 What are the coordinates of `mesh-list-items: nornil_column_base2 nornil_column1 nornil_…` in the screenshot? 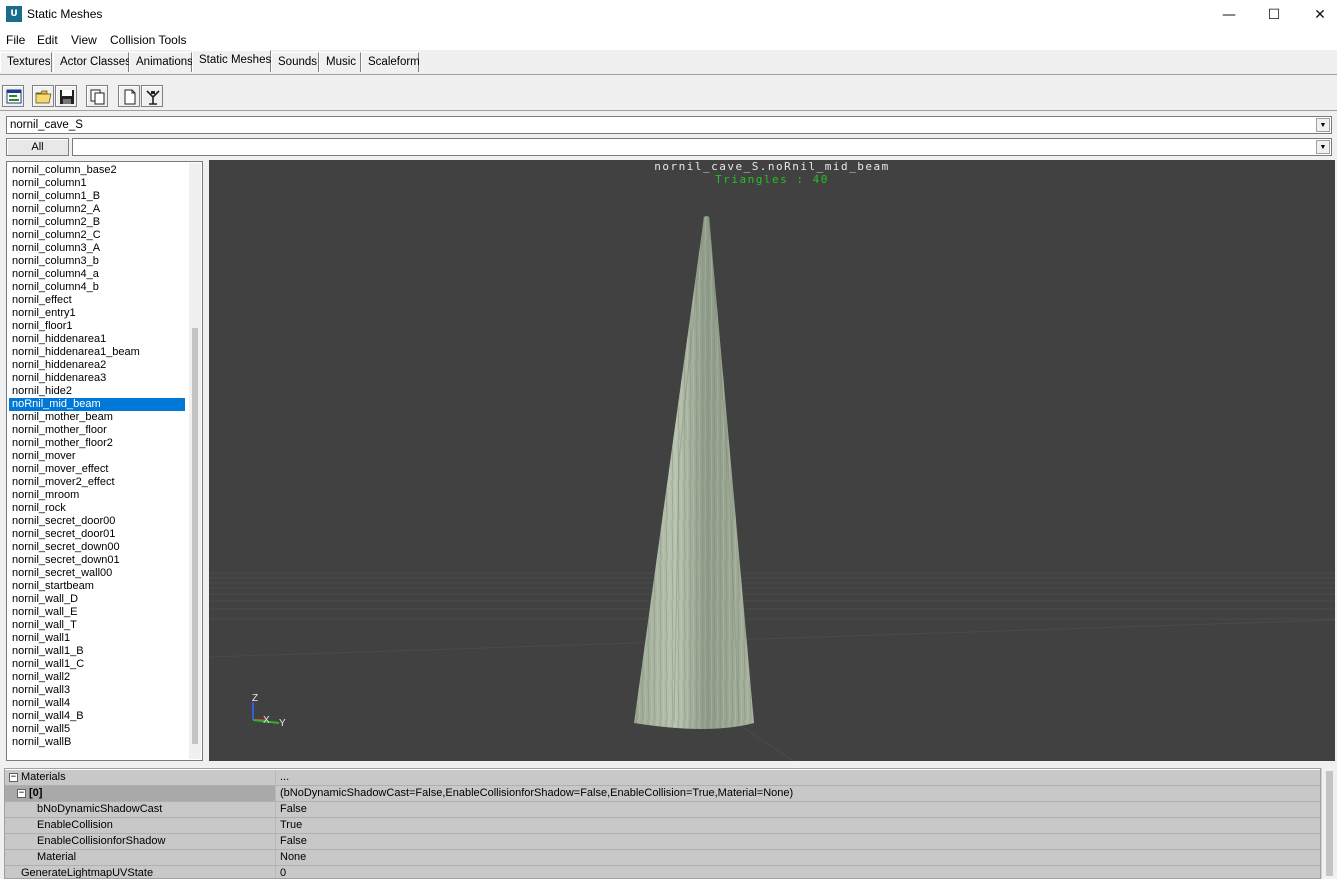 It's located at (96, 456).